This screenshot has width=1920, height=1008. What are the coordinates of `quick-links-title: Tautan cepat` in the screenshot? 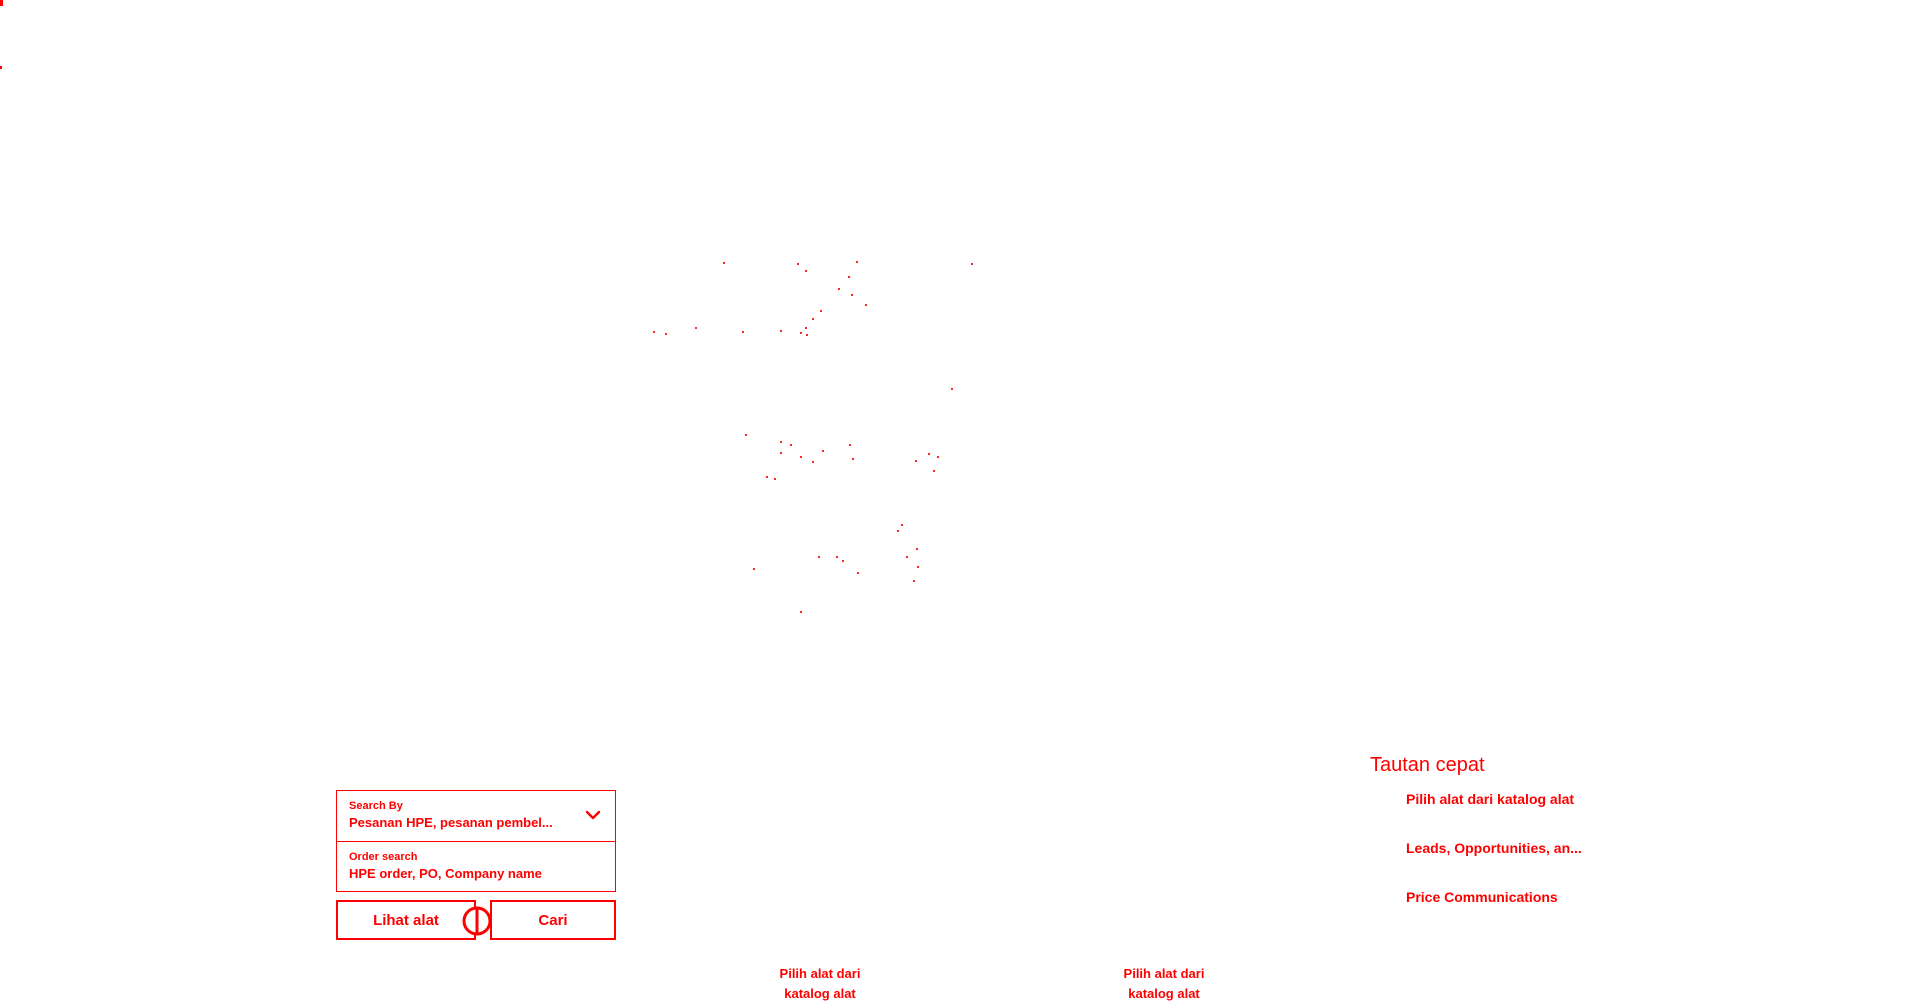 It's located at (1427, 765).